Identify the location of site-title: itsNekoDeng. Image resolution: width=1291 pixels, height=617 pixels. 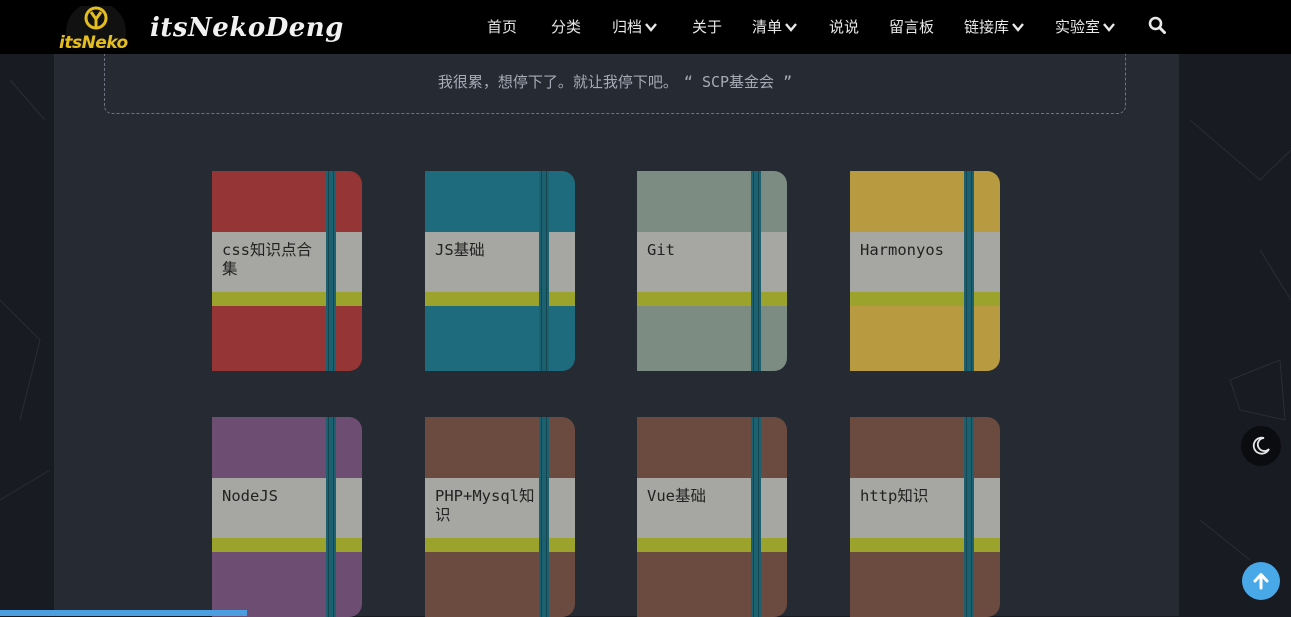
(247, 28).